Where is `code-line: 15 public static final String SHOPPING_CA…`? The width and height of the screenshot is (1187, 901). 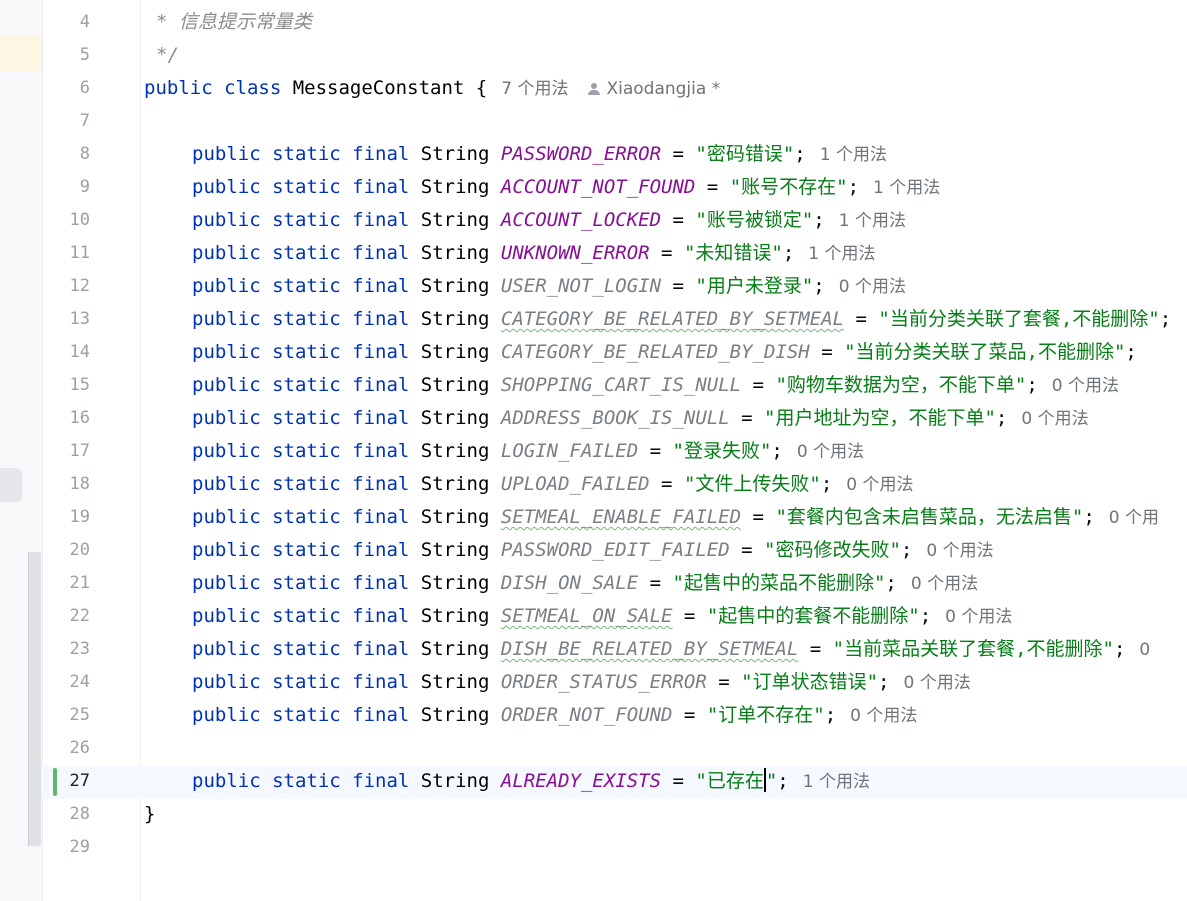
code-line: 15 public static final String SHOPPING_CA… is located at coordinates (614, 385).